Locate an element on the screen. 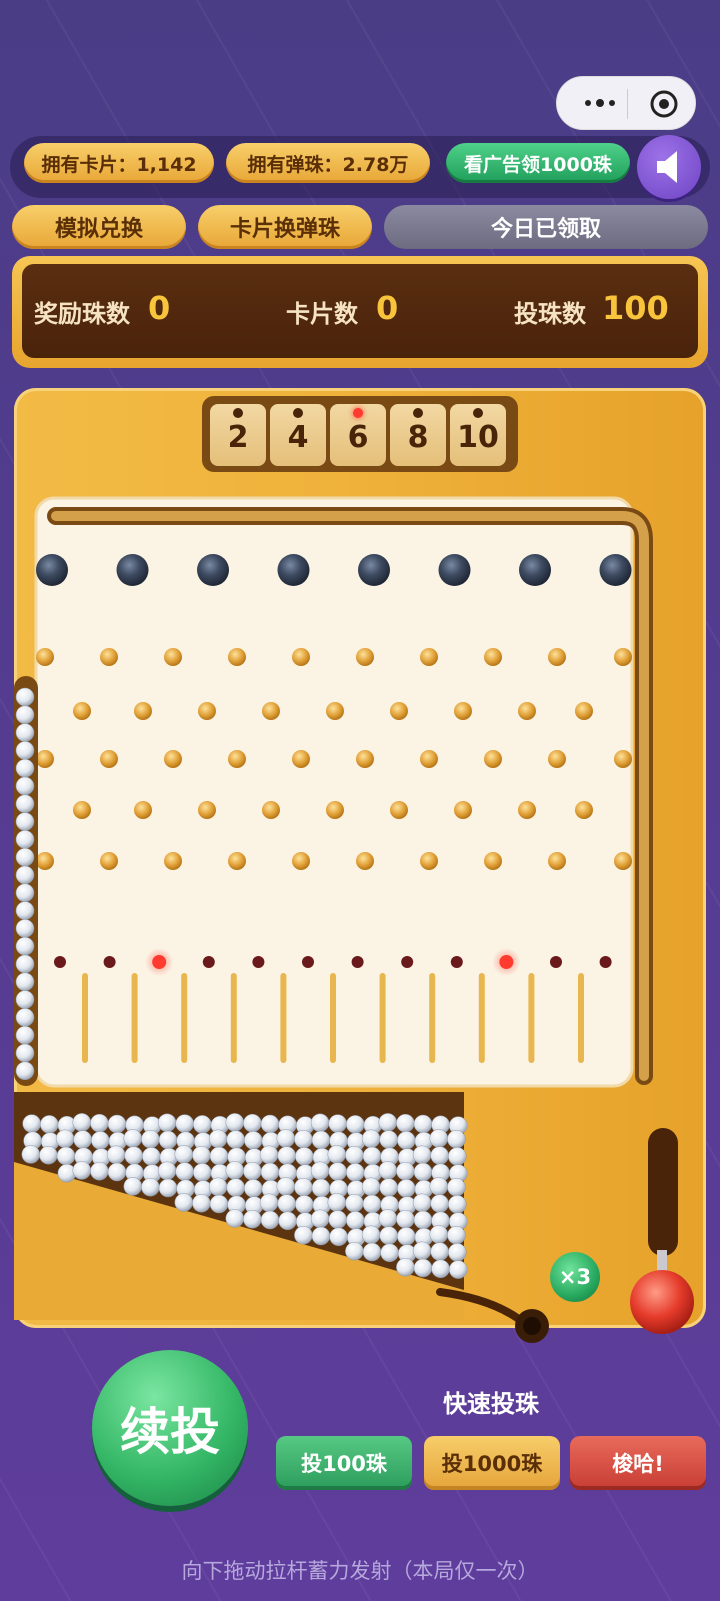  multiplier-box-active: 6 is located at coordinates (358, 435).